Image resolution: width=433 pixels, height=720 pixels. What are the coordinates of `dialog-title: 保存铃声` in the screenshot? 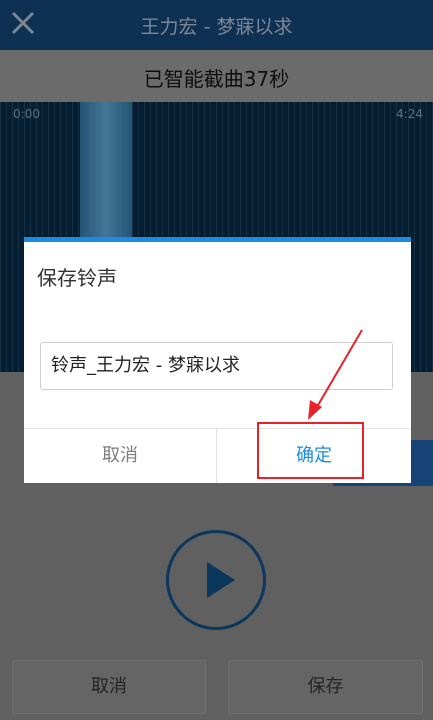 It's located at (77, 278).